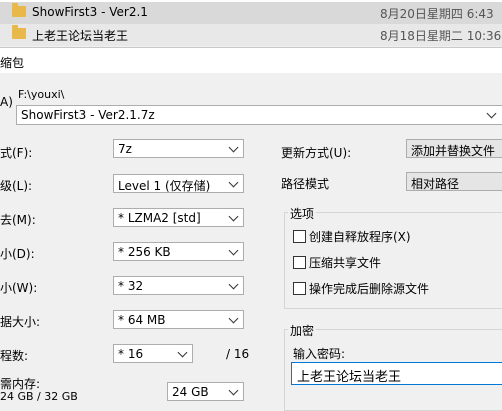  What do you see at coordinates (6, 102) in the screenshot?
I see `archive-label: A)` at bounding box center [6, 102].